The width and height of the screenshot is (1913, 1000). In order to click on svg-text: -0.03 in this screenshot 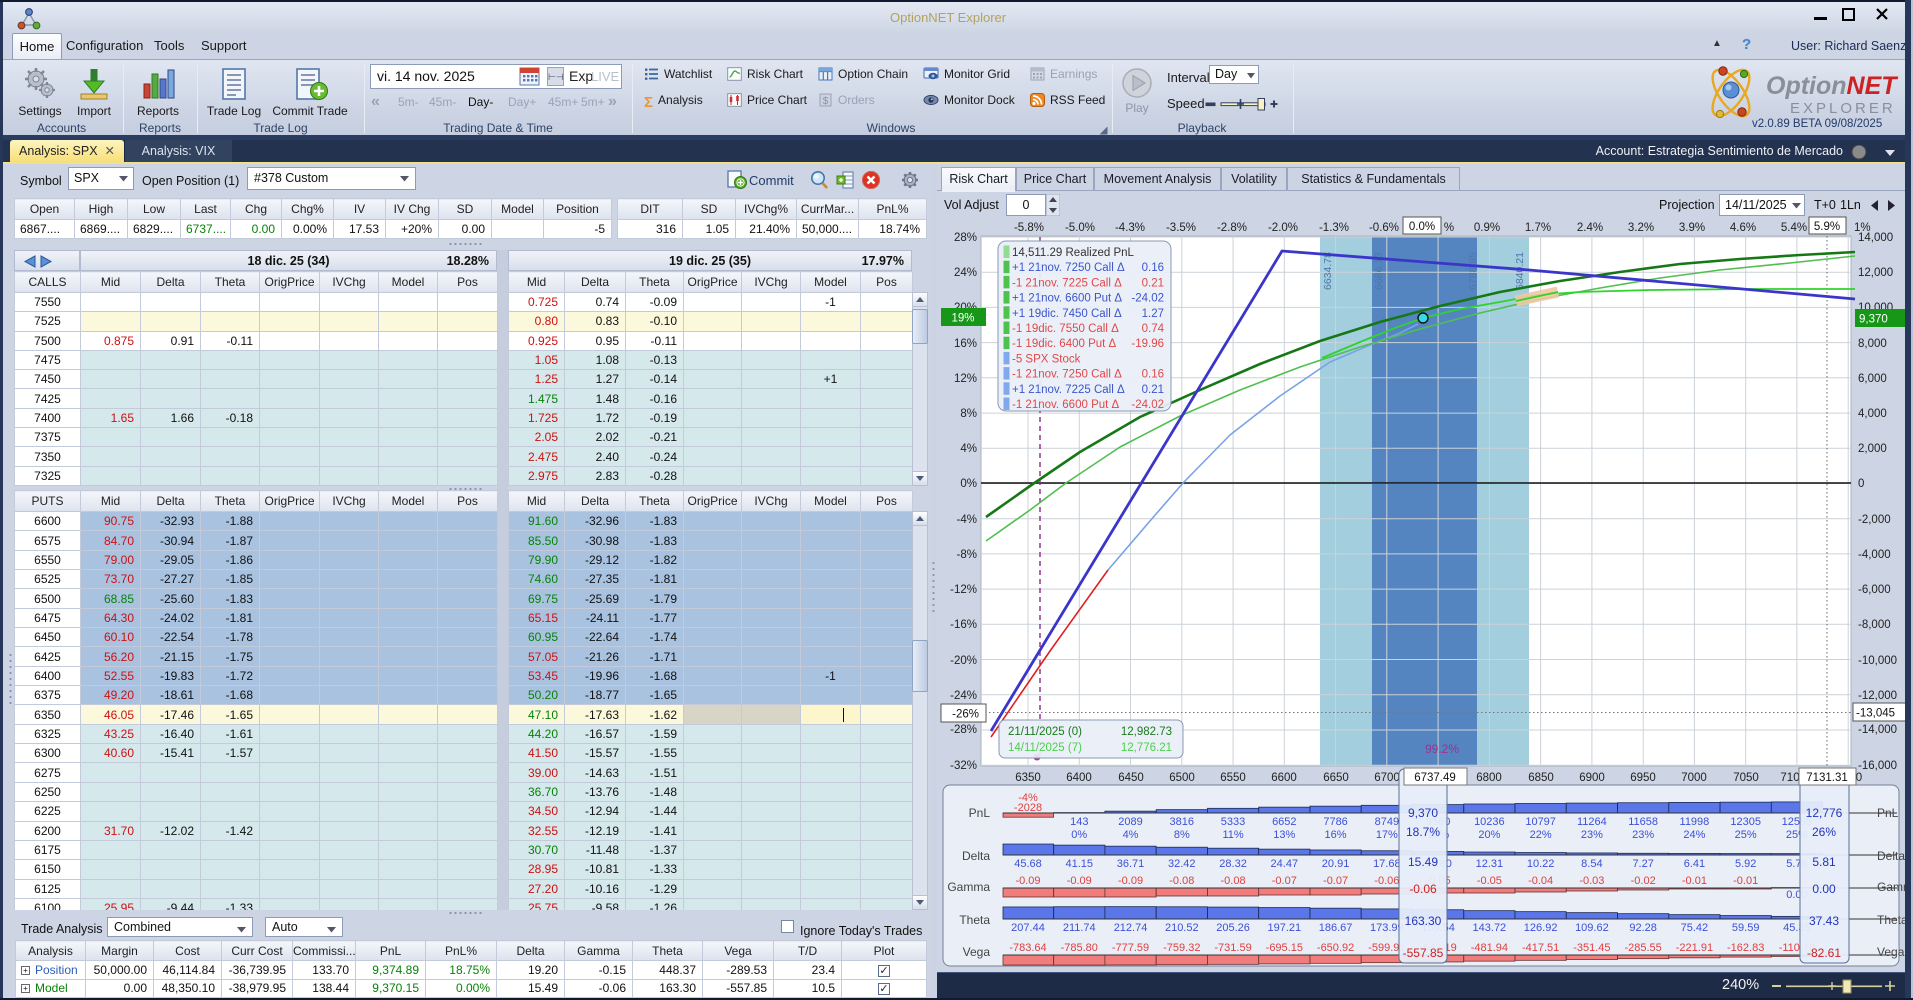, I will do `click(1591, 881)`.